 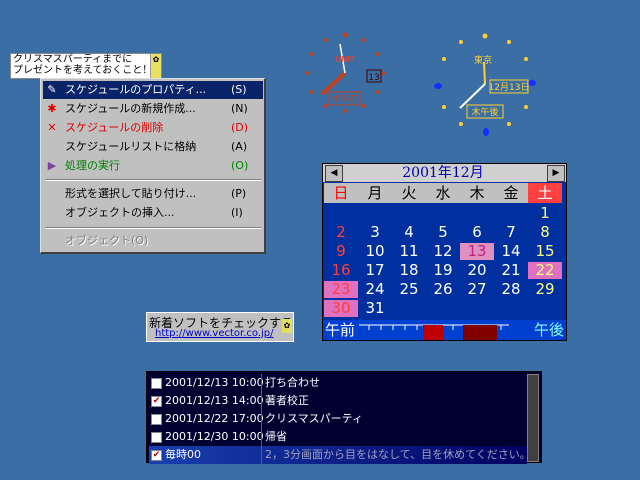 I want to click on schedule-date: 2001/12/13 10:00, so click(x=214, y=382).